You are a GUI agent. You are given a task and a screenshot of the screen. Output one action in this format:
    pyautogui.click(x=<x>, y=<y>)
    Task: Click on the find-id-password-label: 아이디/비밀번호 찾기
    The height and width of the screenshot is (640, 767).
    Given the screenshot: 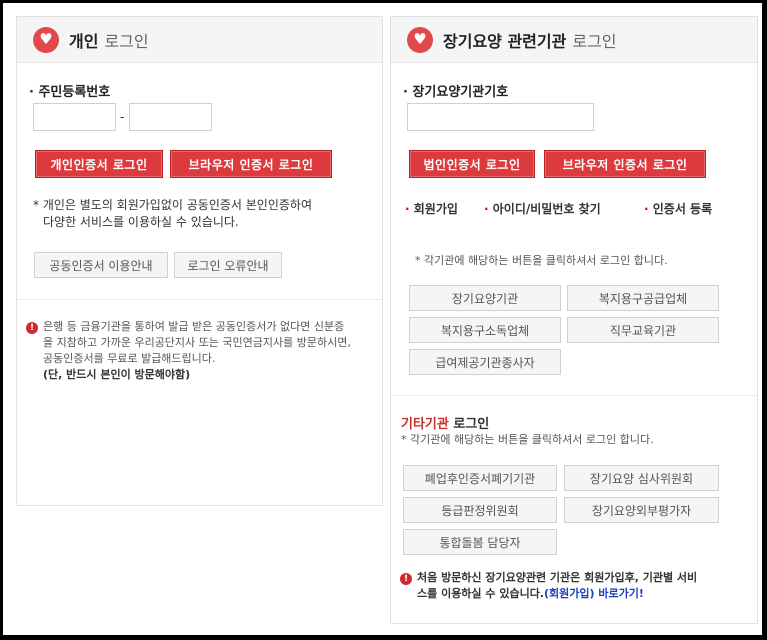 What is the action you would take?
    pyautogui.click(x=546, y=209)
    